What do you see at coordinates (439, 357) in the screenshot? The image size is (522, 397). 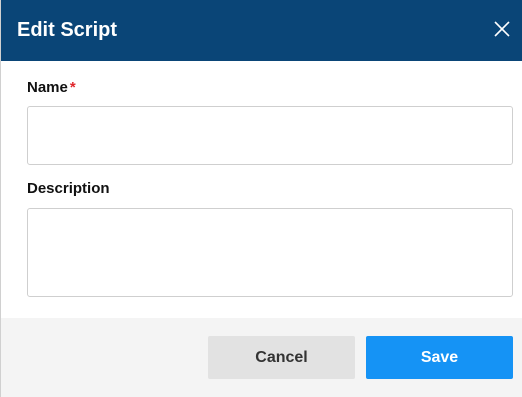 I see `save-button: Save` at bounding box center [439, 357].